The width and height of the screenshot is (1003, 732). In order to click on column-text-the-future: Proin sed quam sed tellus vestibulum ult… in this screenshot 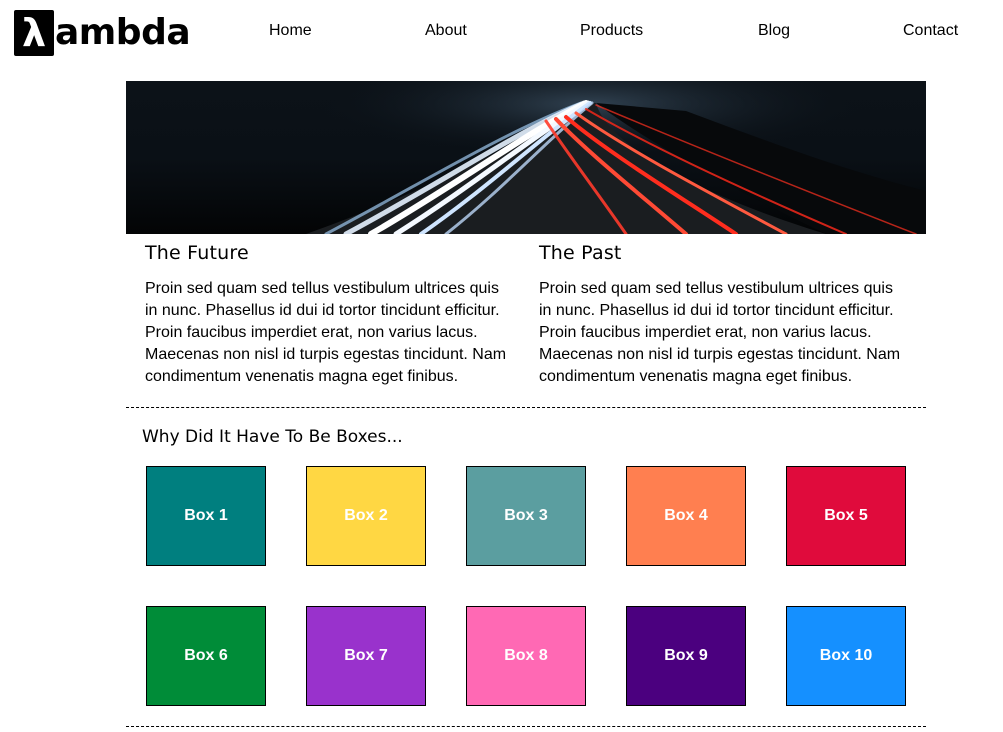, I will do `click(326, 332)`.